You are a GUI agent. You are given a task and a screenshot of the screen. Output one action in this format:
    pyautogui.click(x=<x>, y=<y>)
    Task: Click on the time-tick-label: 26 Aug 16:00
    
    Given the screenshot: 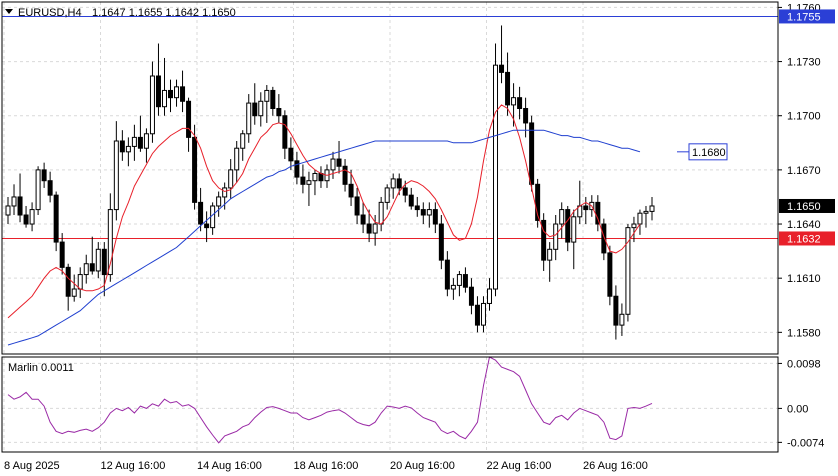 What is the action you would take?
    pyautogui.click(x=615, y=466)
    